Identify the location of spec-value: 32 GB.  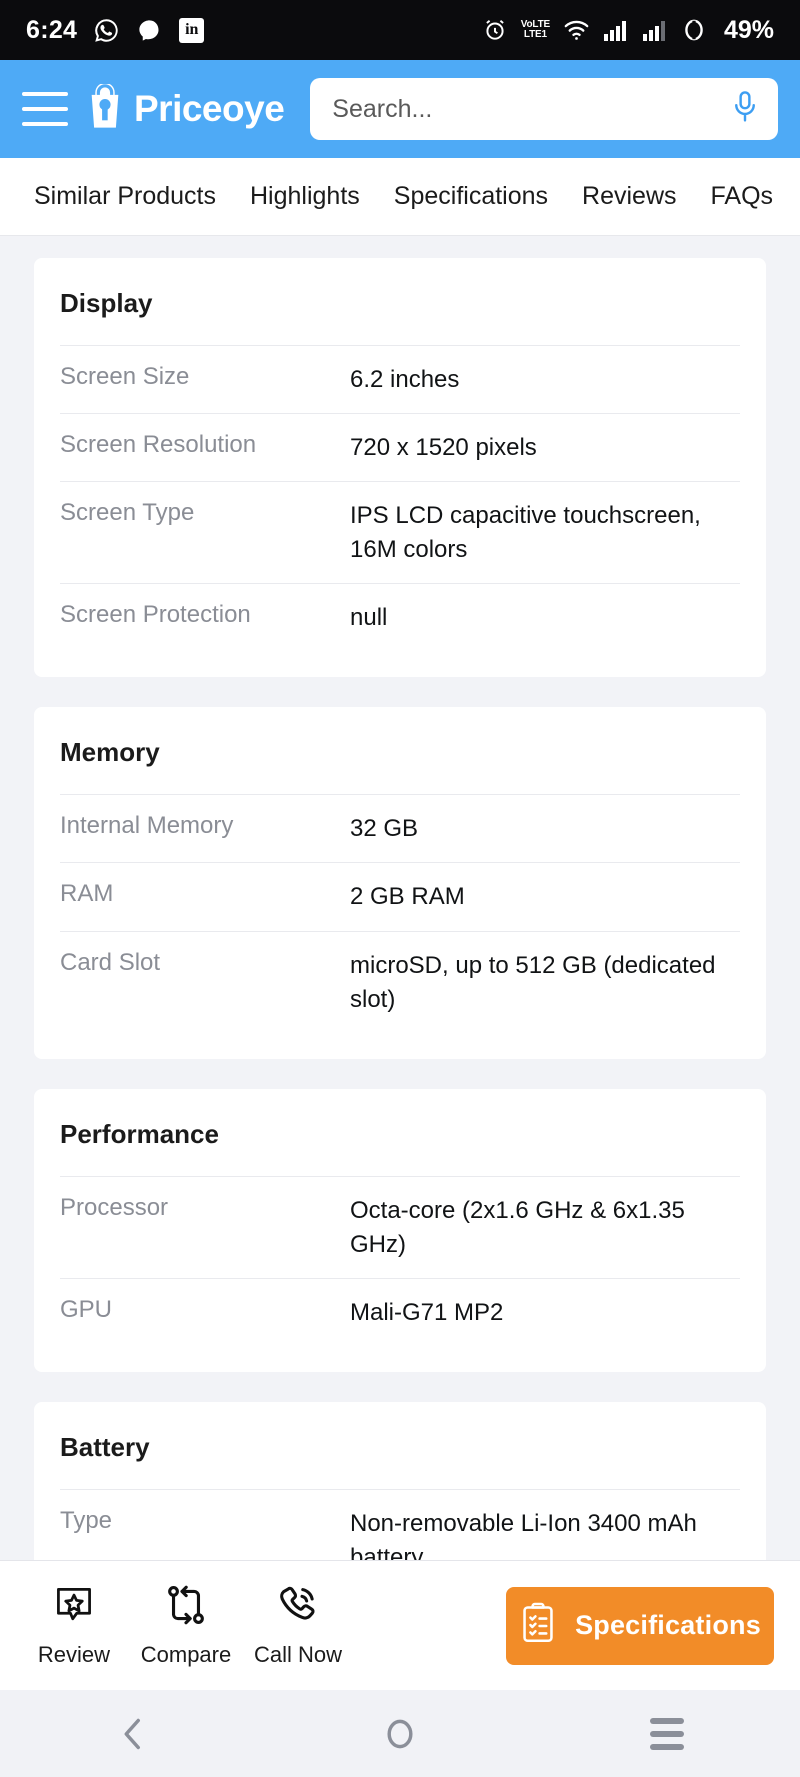
(384, 829).